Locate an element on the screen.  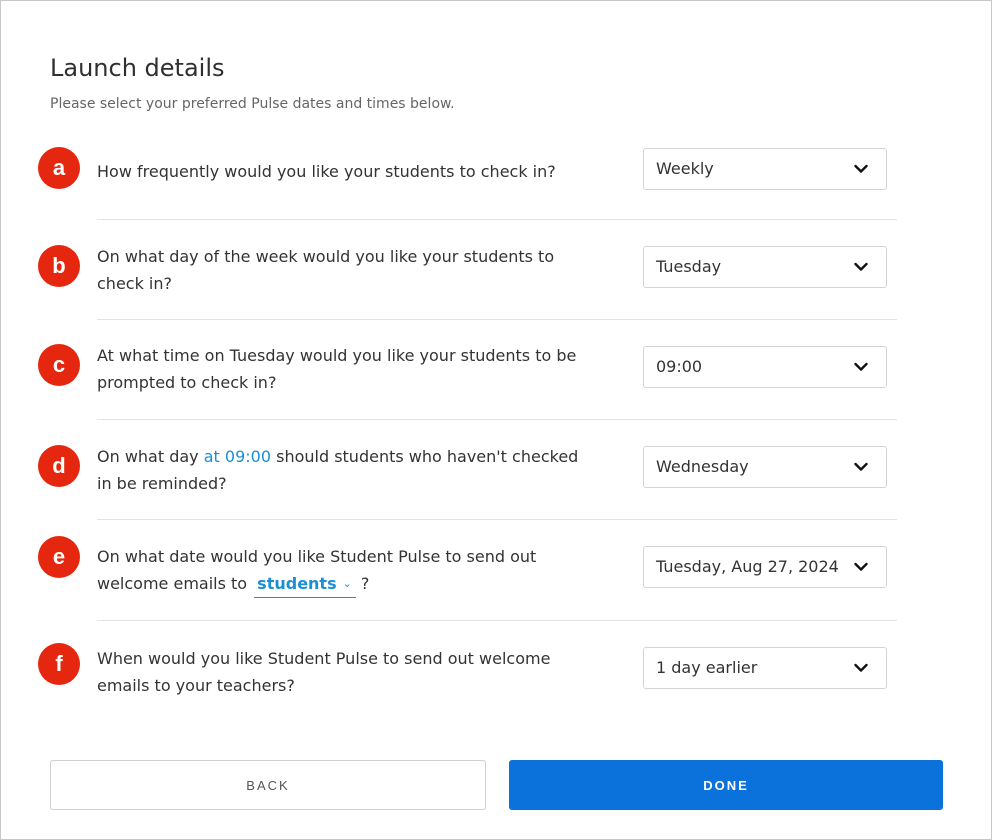
step-badge-c: c is located at coordinates (59, 365).